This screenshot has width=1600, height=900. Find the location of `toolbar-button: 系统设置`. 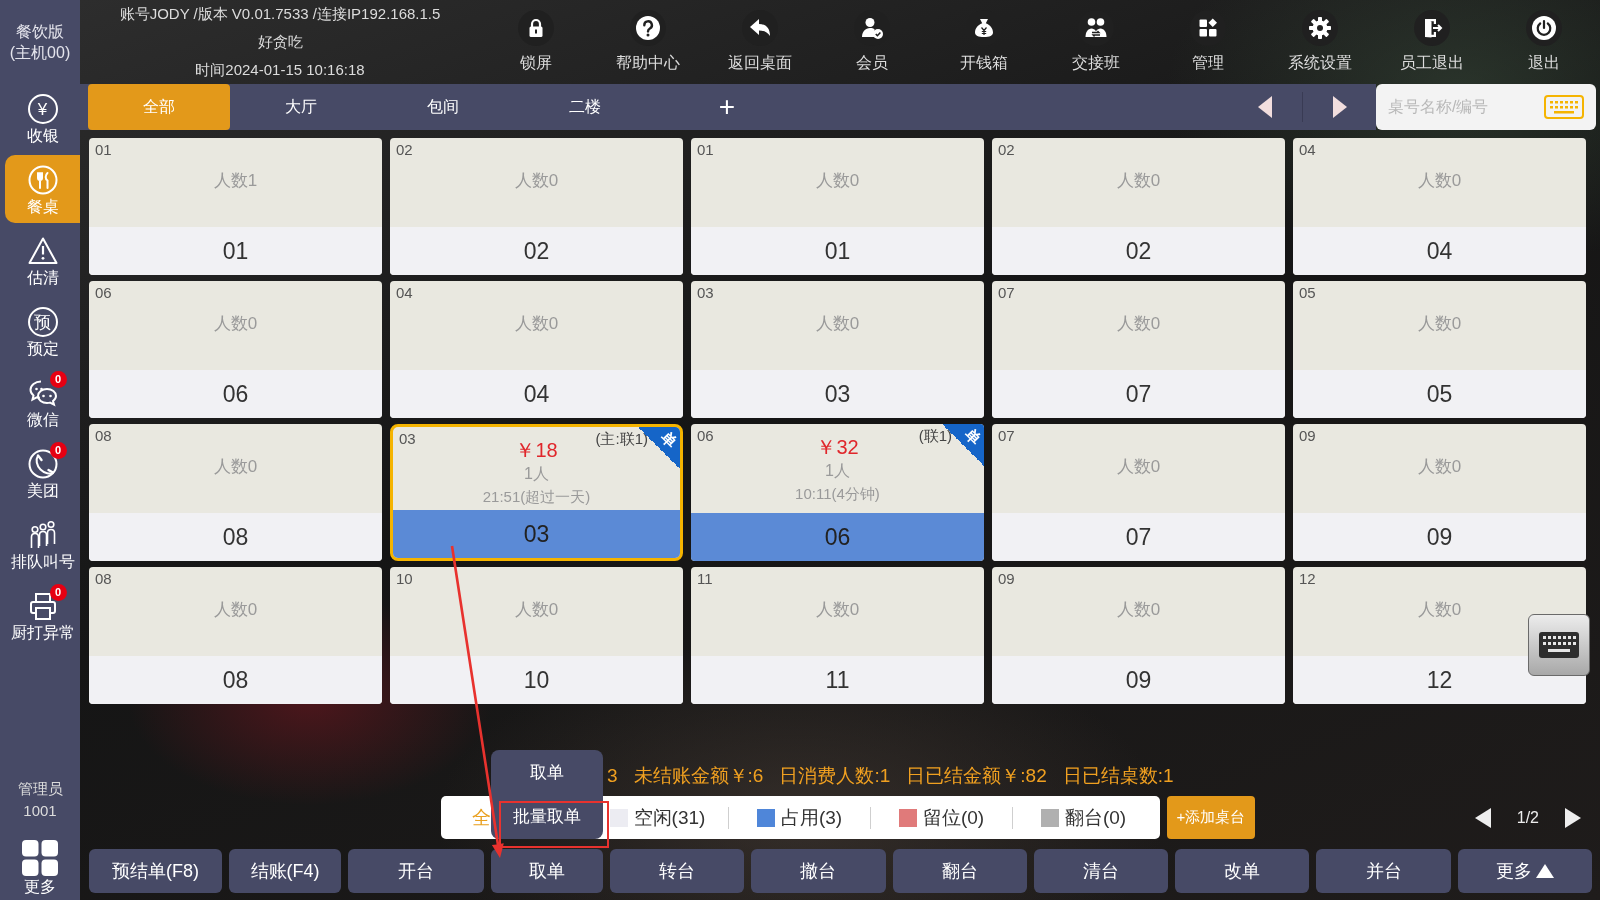

toolbar-button: 系统设置 is located at coordinates (1320, 42).